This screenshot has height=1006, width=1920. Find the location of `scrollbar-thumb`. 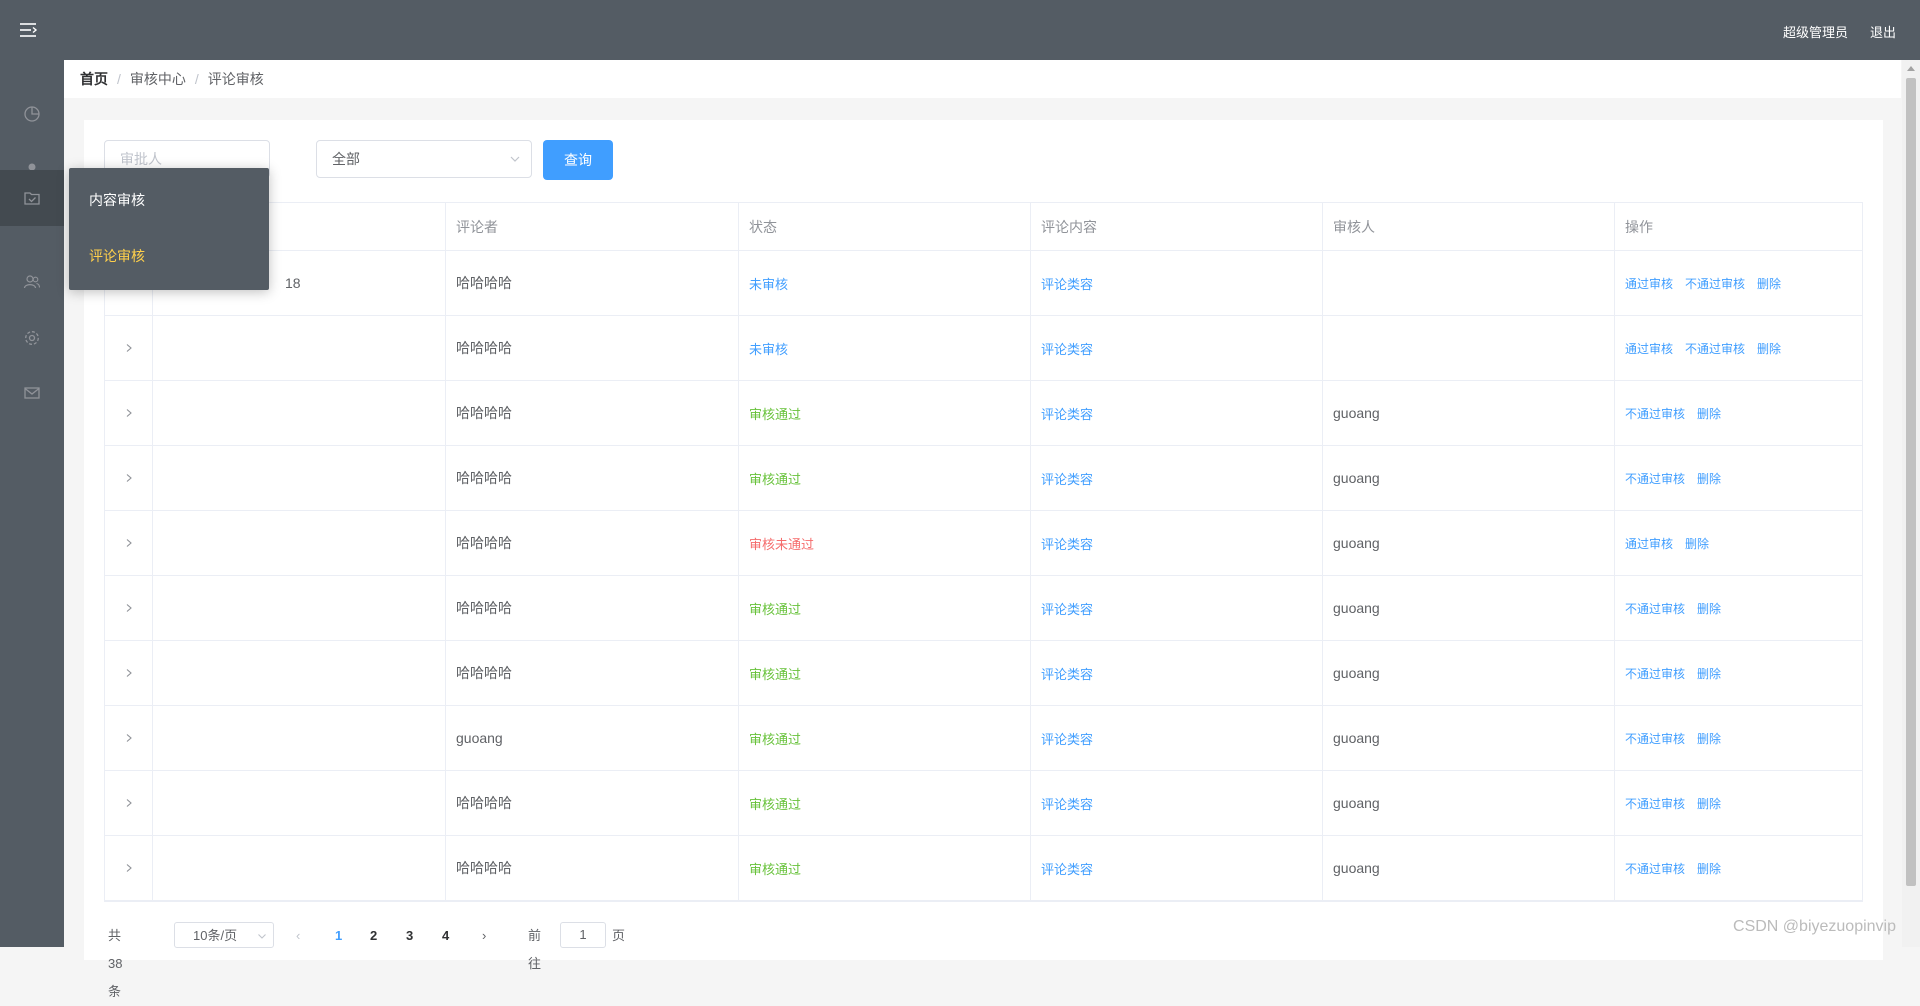

scrollbar-thumb is located at coordinates (1911, 482).